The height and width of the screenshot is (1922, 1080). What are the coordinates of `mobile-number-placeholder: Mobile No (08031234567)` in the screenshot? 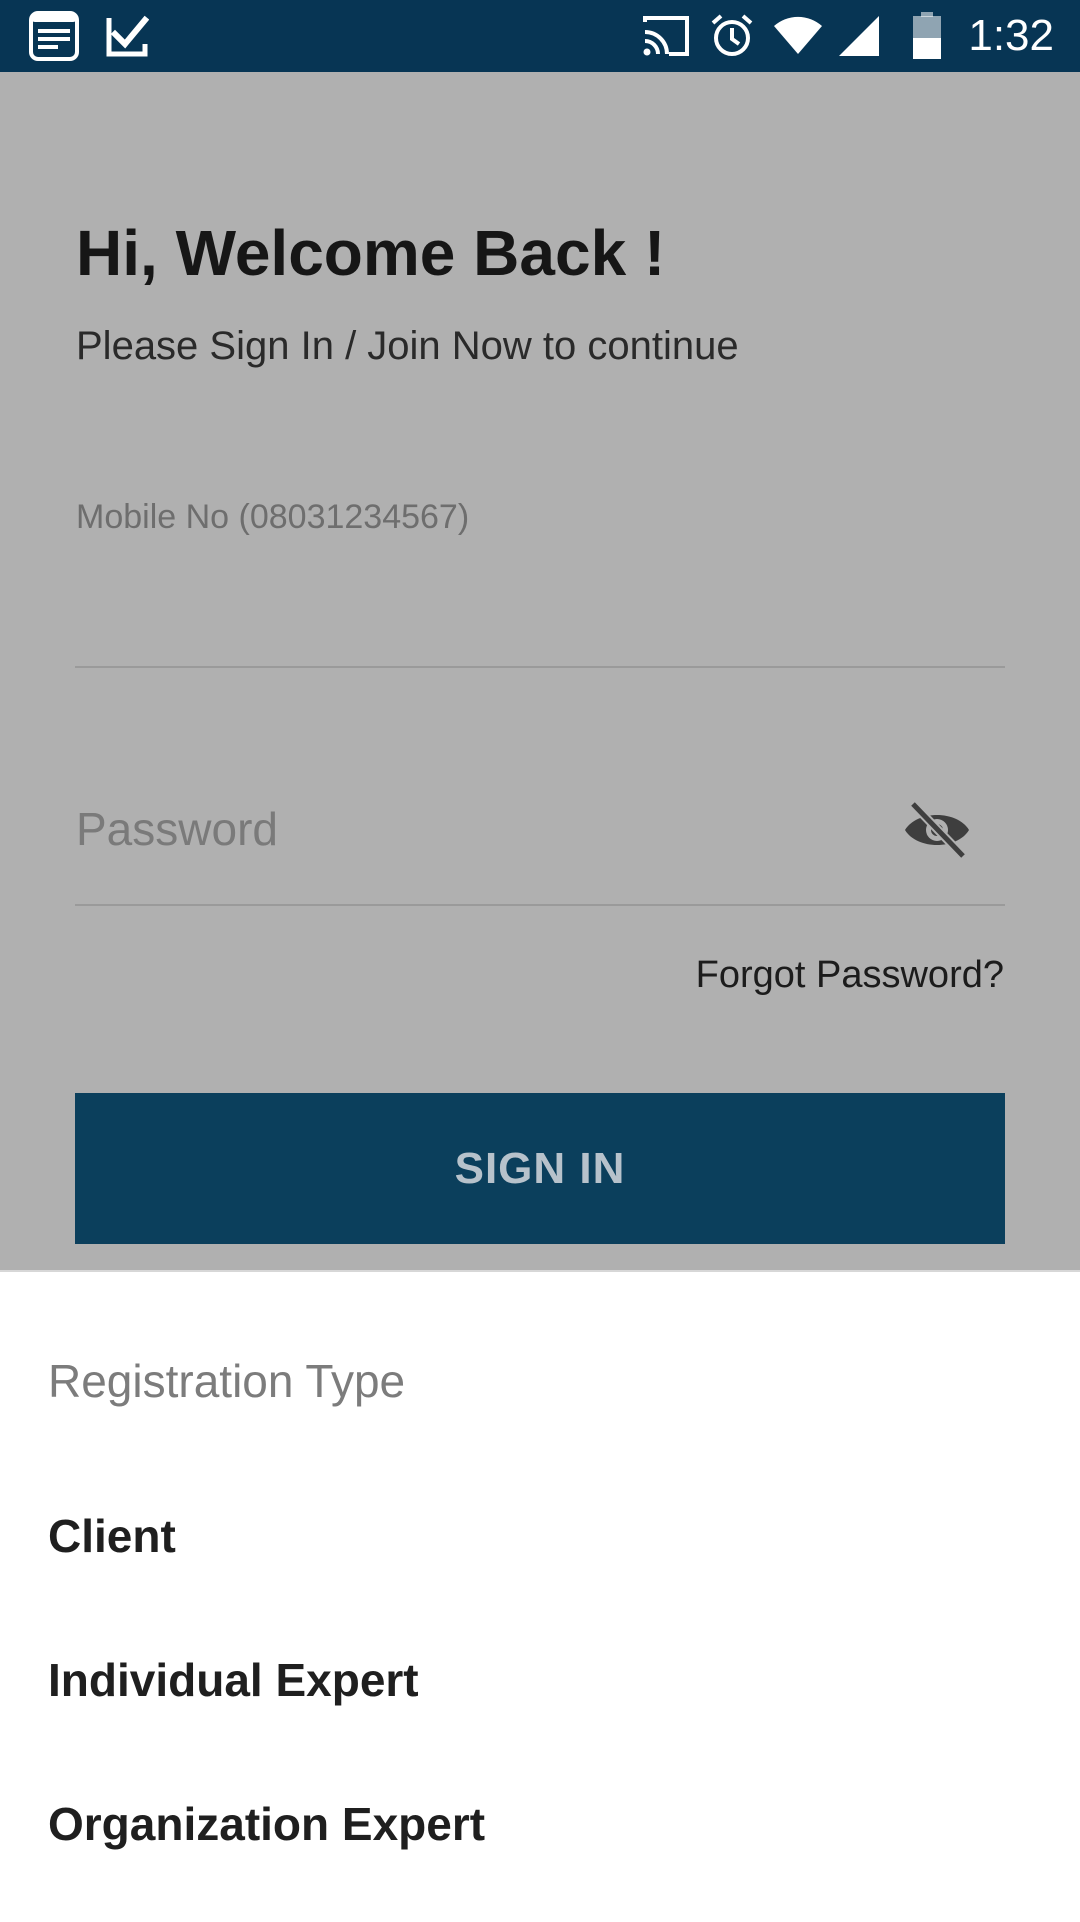 It's located at (273, 517).